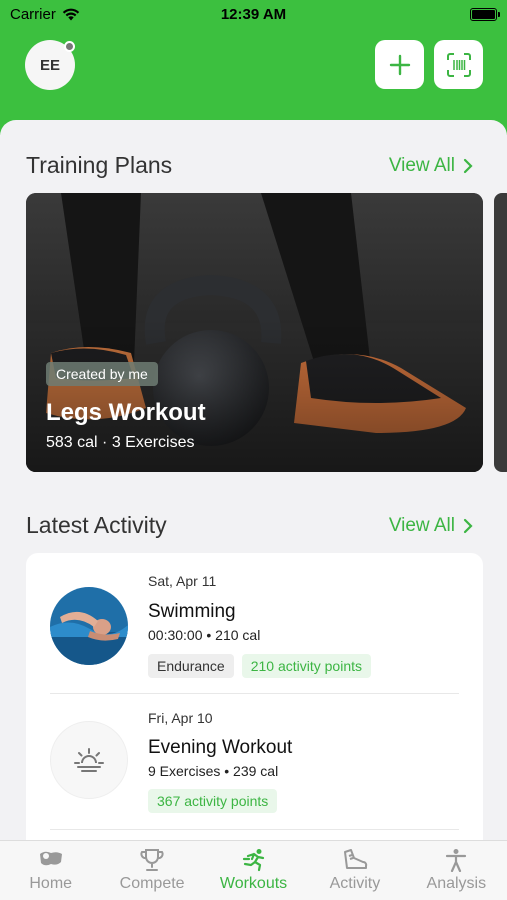 The width and height of the screenshot is (507, 900). Describe the element at coordinates (120, 442) in the screenshot. I see `plan-meta: 583 cal · 3 Exercises` at that location.